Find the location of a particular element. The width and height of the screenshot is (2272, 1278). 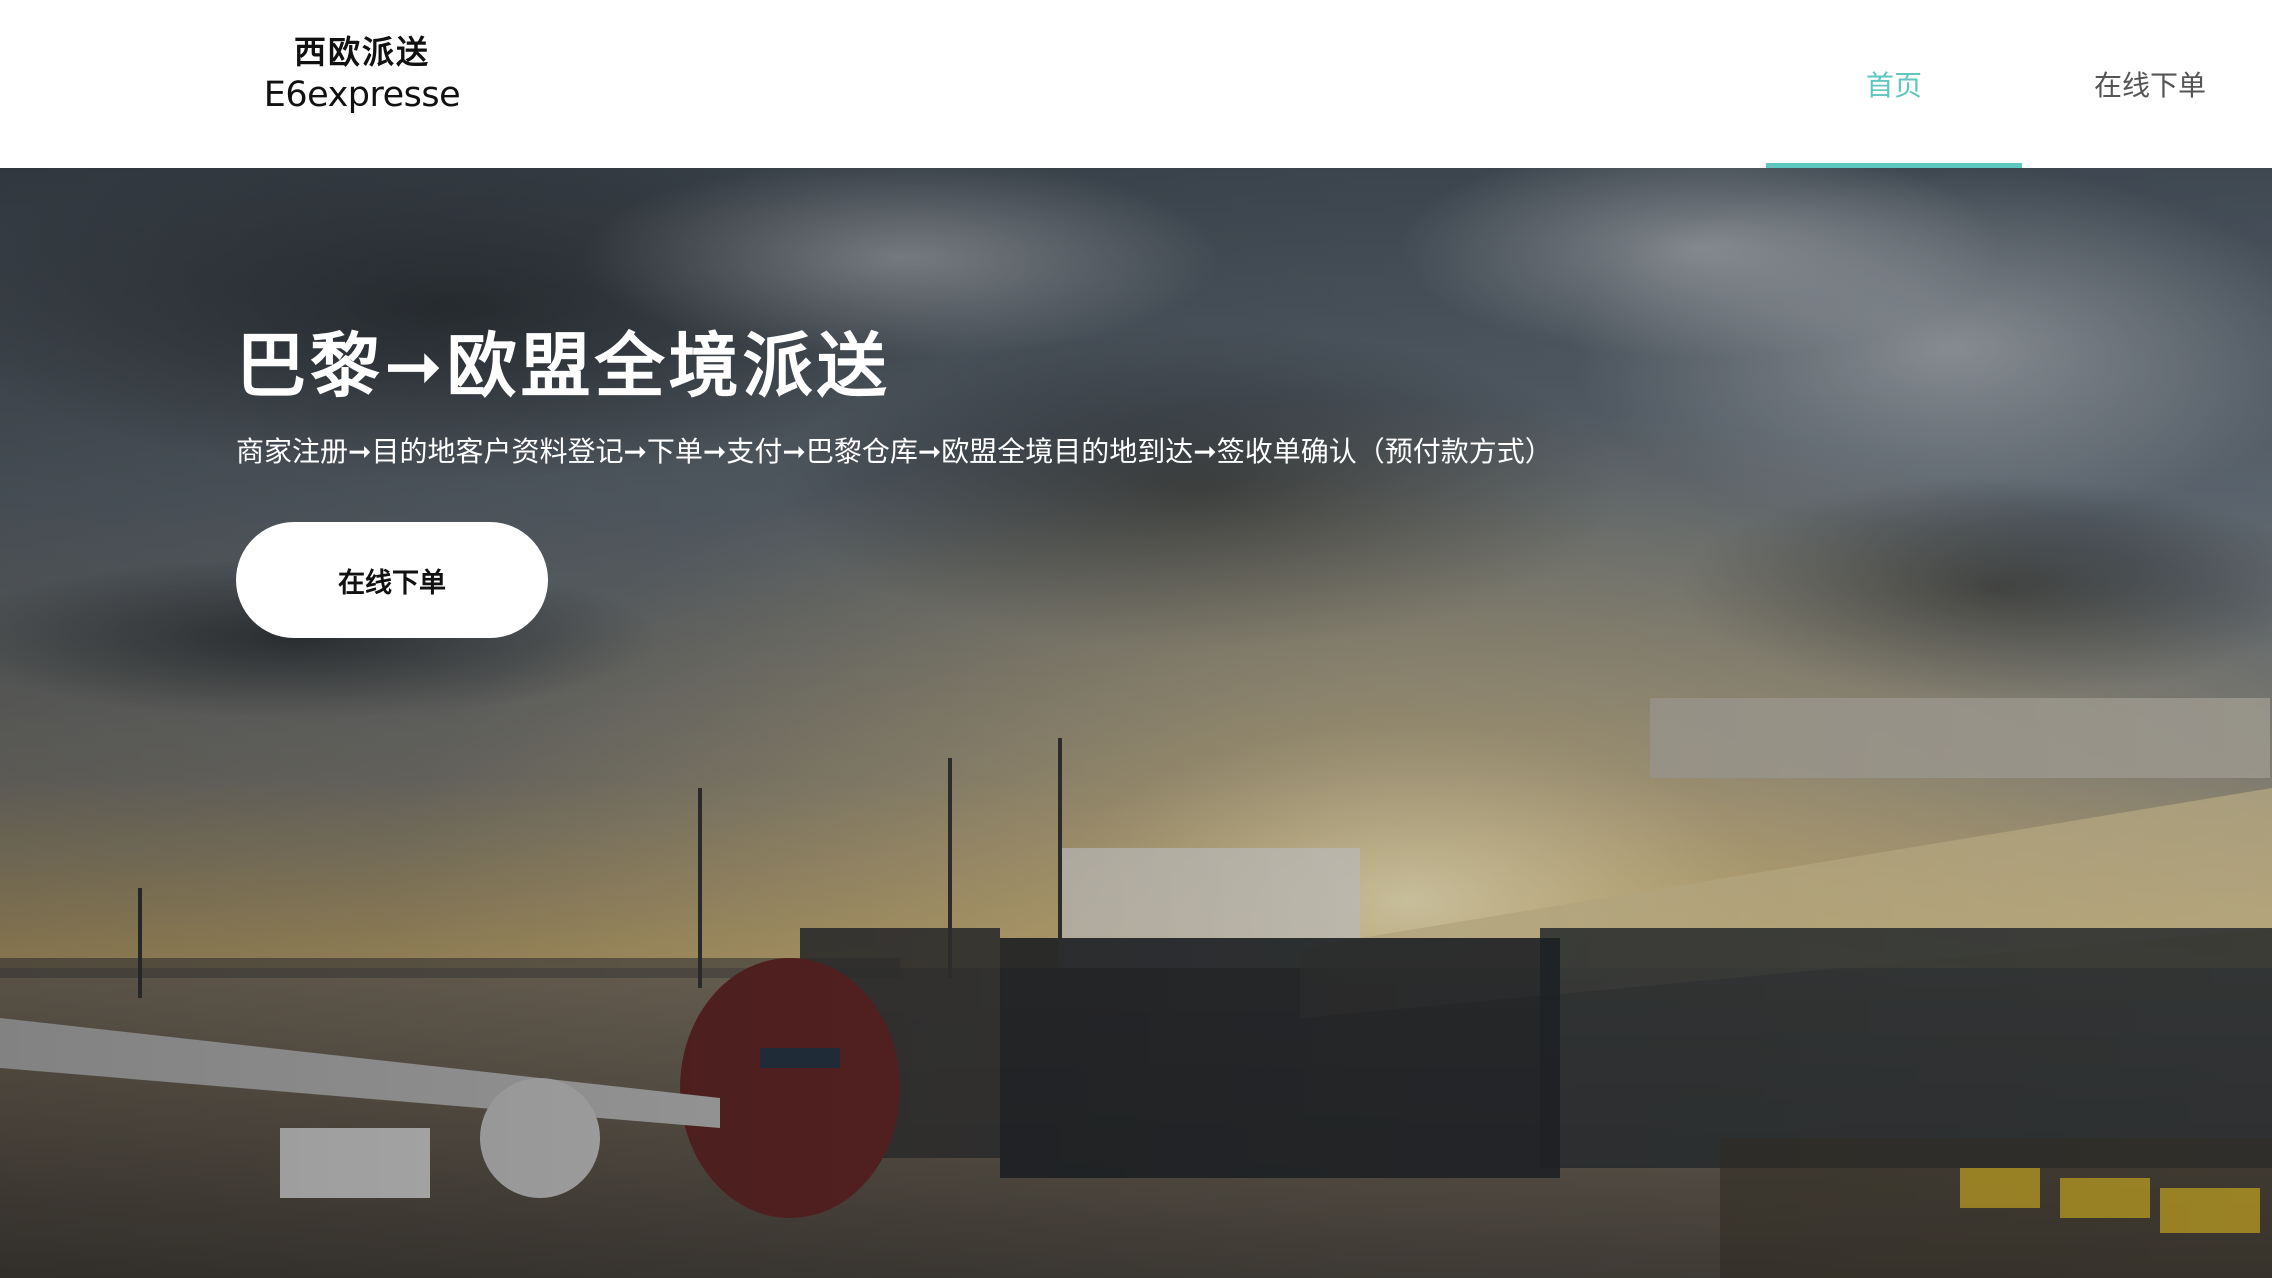

nav-item-order-online-label: 在线下单 is located at coordinates (2149, 85).